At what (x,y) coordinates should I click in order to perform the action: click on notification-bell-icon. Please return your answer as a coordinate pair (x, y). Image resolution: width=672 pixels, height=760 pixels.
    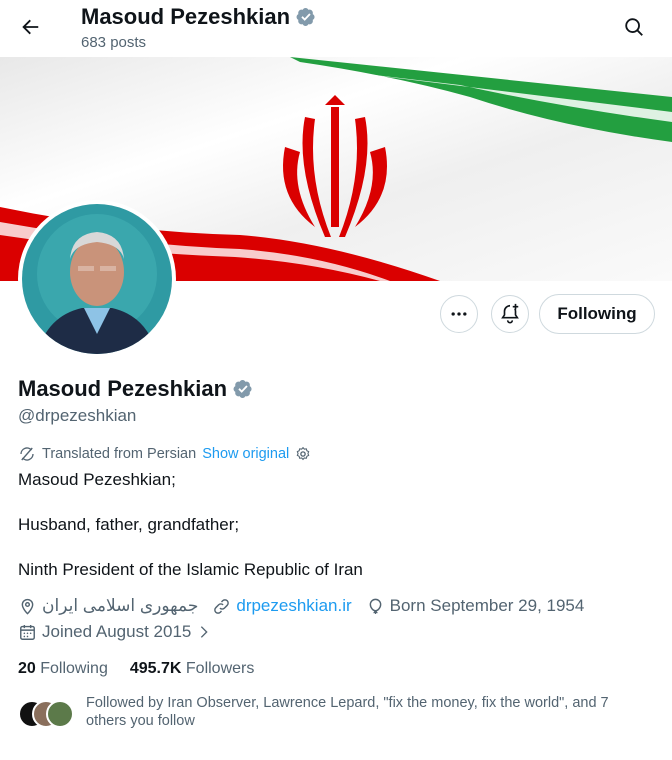
    Looking at the image, I should click on (510, 314).